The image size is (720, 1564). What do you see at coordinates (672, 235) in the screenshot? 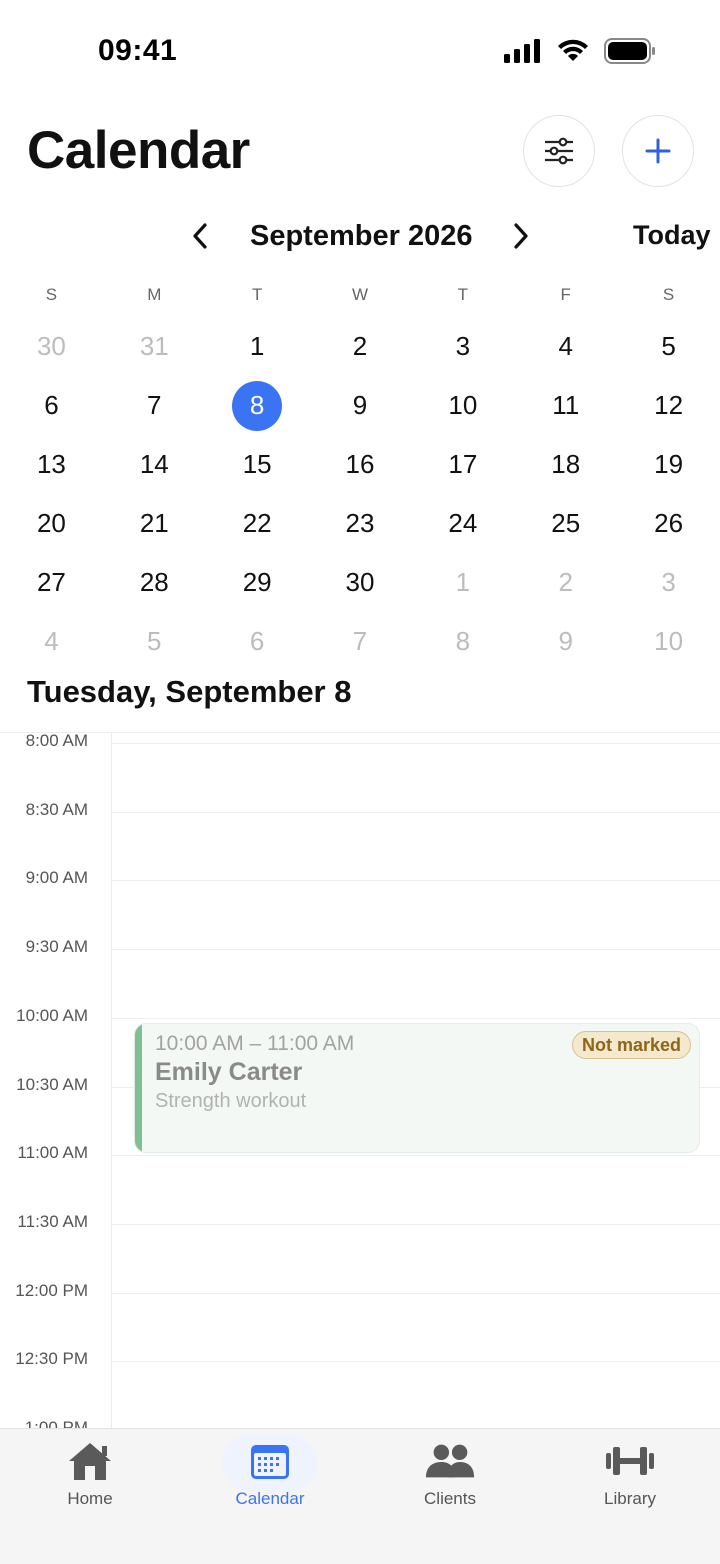
I see `today-button: Today` at bounding box center [672, 235].